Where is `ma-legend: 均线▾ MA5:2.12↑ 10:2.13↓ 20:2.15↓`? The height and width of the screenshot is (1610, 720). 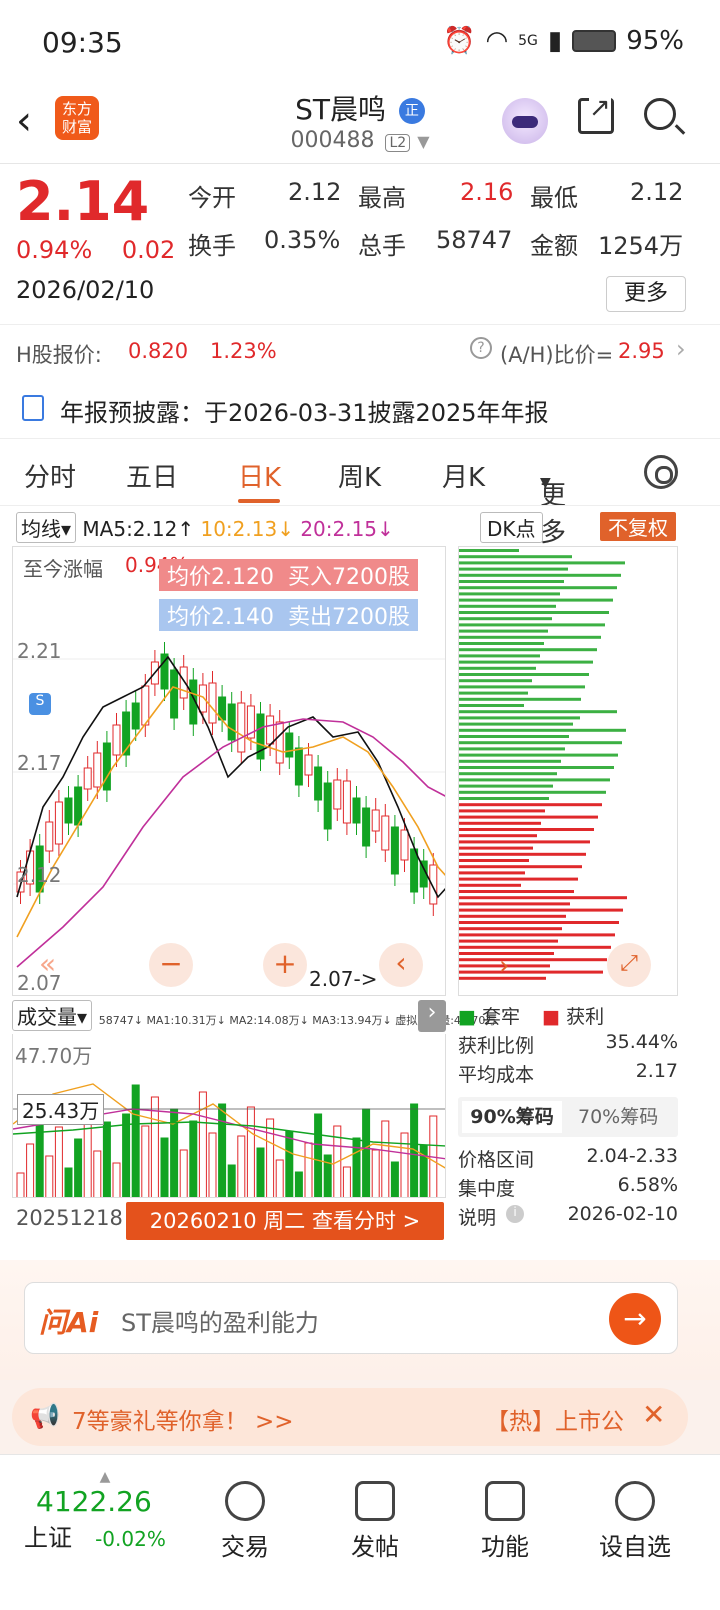 ma-legend: 均线▾ MA5:2.12↑ 10:2.13↓ 20:2.15↓ is located at coordinates (205, 527).